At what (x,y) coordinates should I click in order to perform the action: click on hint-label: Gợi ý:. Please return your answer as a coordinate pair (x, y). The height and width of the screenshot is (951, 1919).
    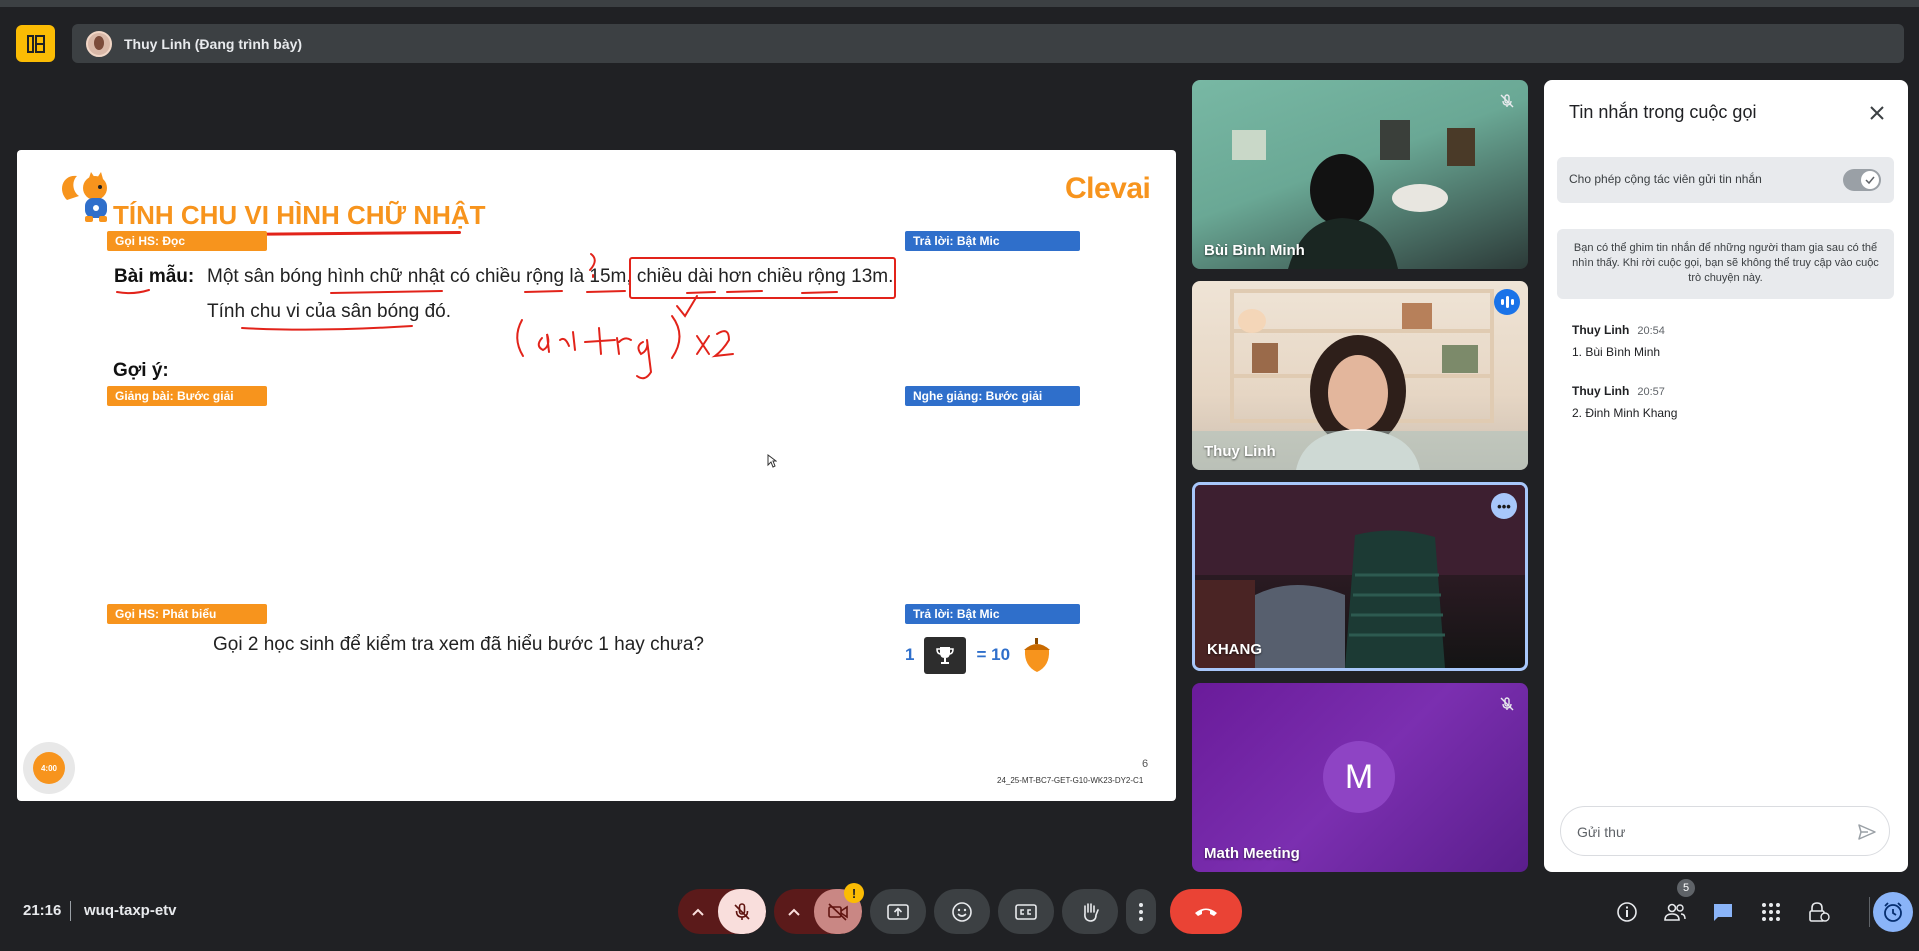
    Looking at the image, I should click on (141, 370).